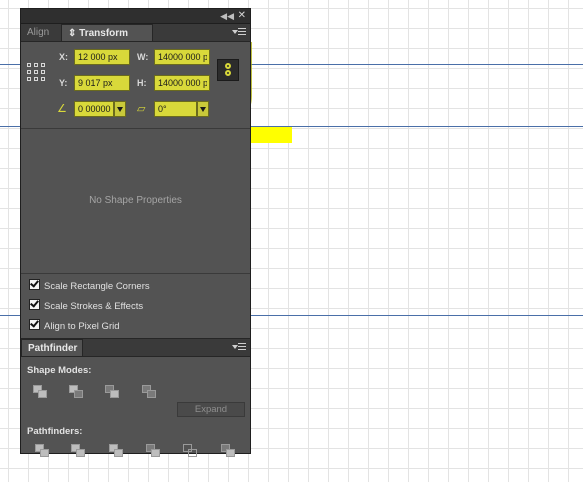 Image resolution: width=583 pixels, height=482 pixels. Describe the element at coordinates (82, 326) in the screenshot. I see `checkbox-label: Align to Pixel Grid` at that location.